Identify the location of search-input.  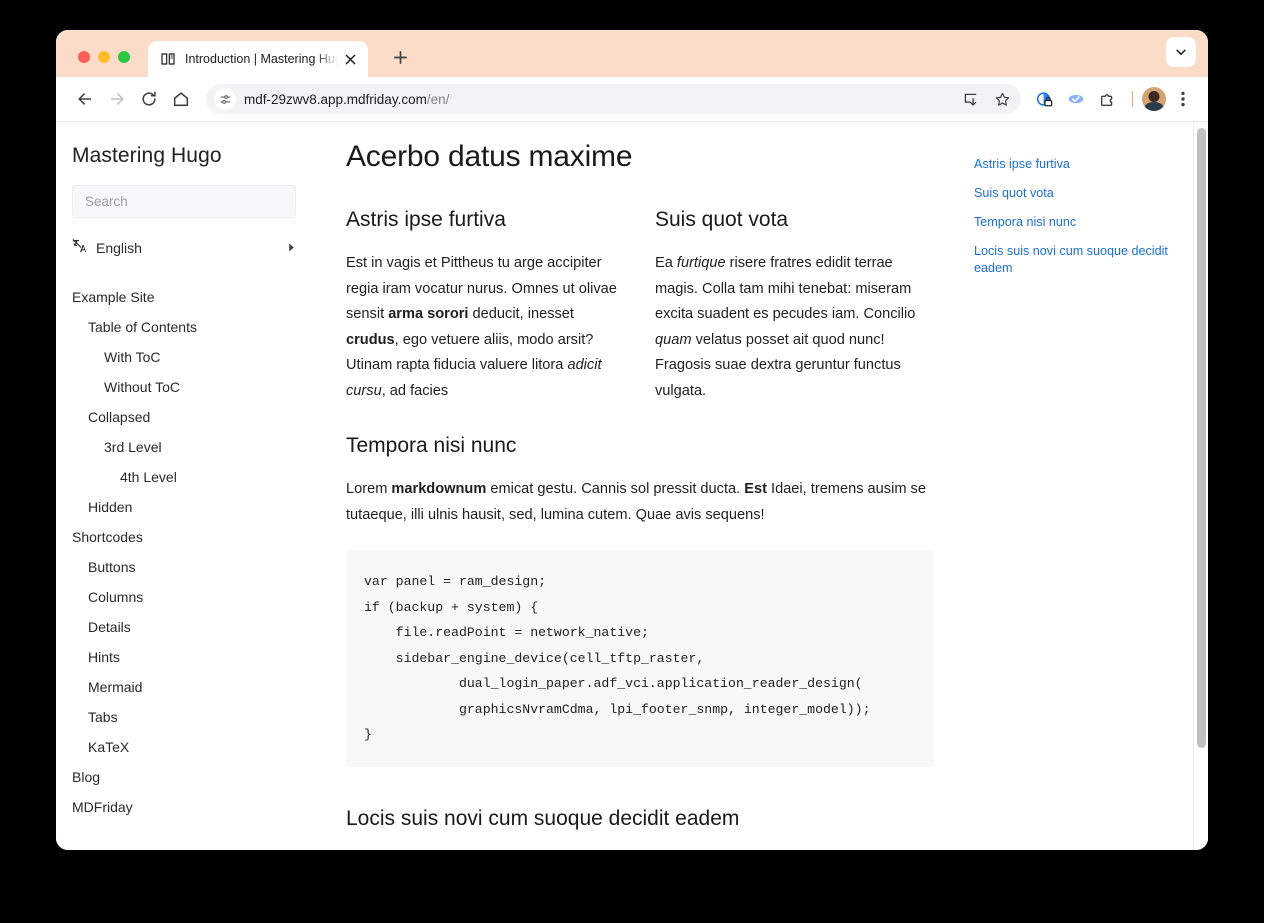
(184, 201).